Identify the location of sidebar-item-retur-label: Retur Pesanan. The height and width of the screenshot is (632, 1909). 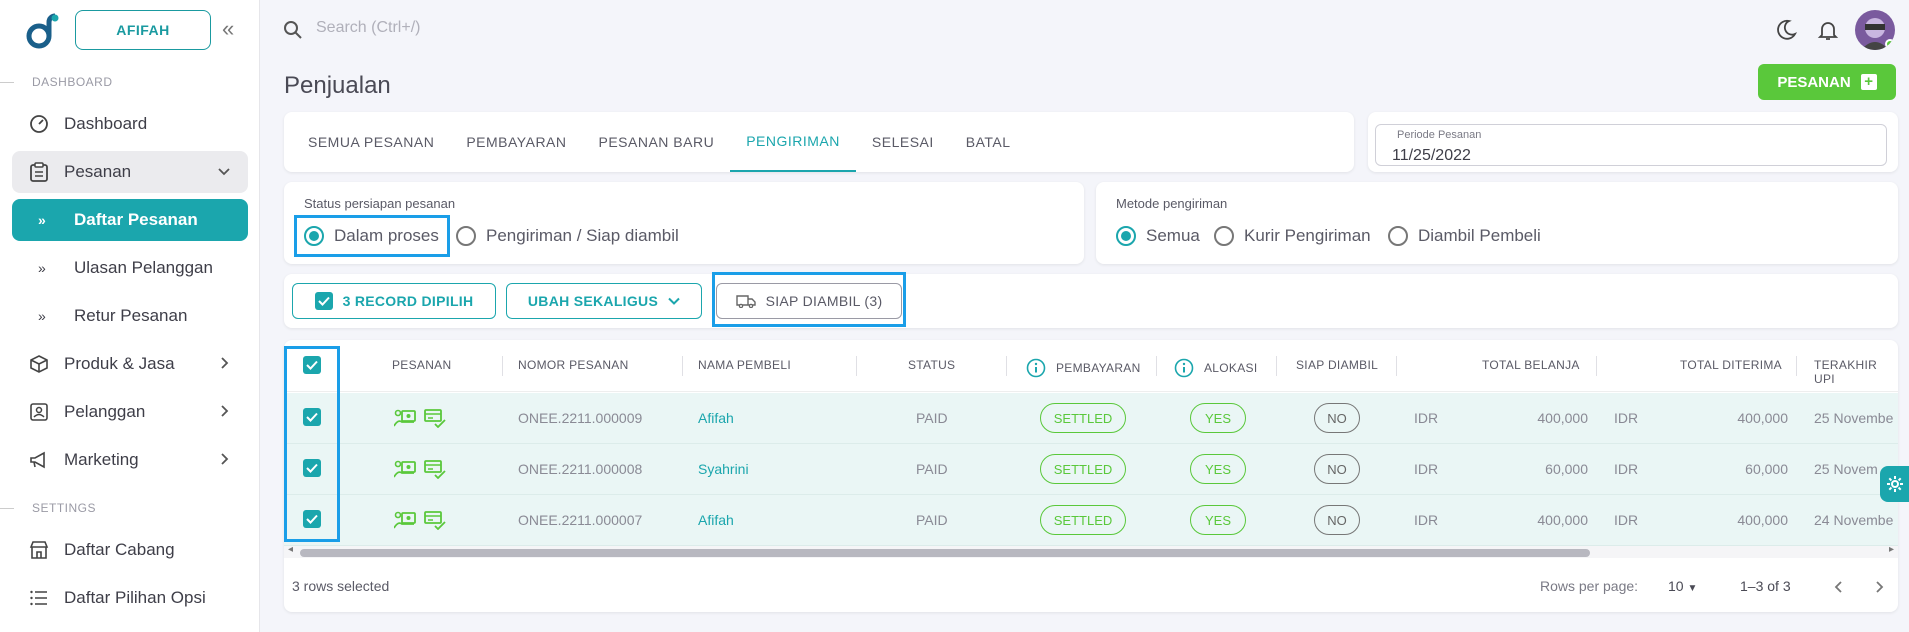
(131, 315).